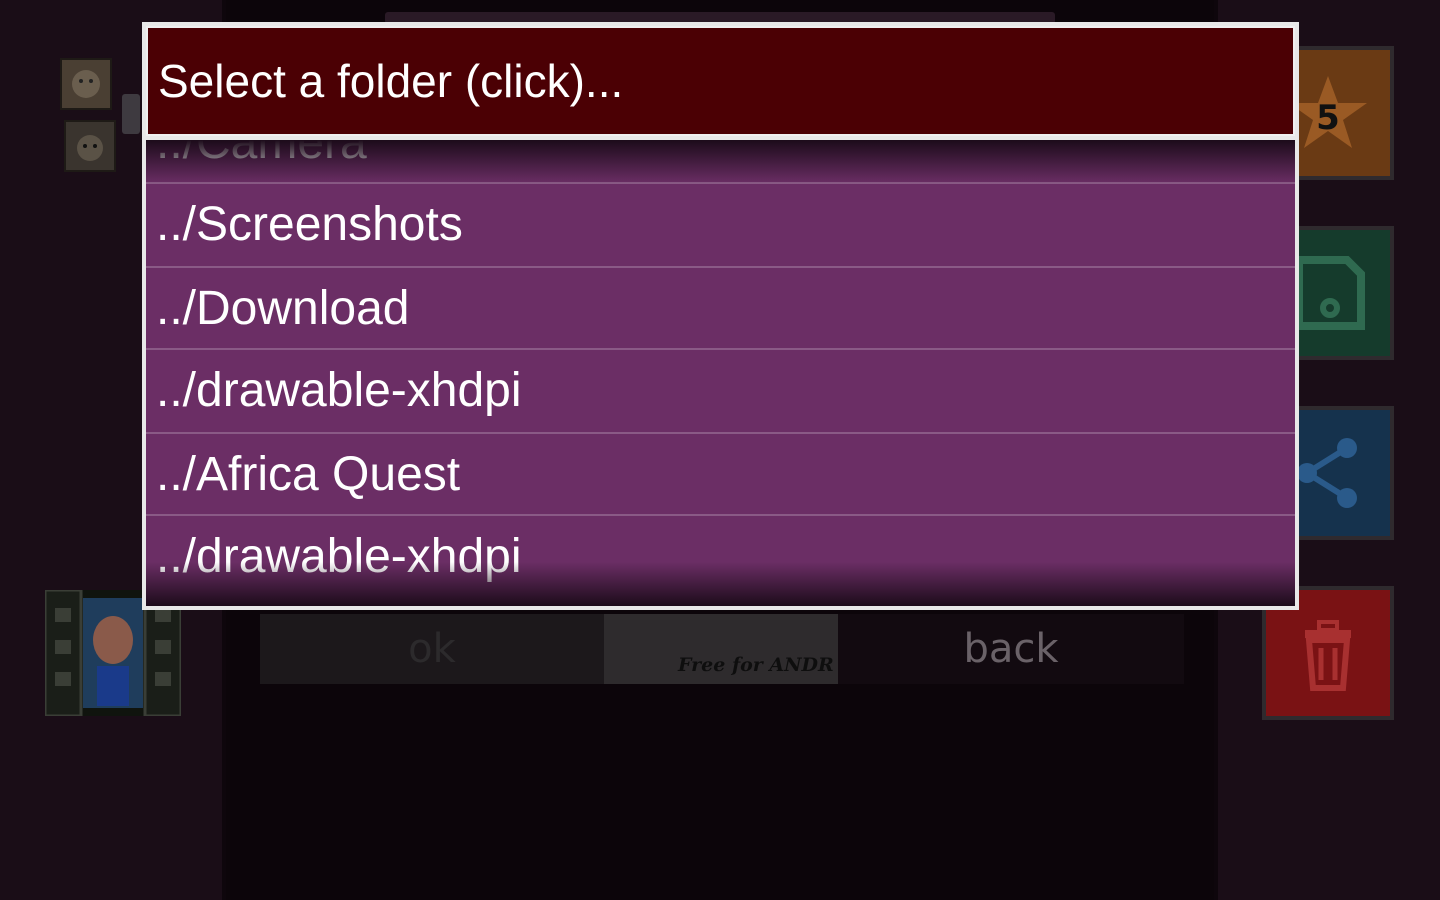 Image resolution: width=1440 pixels, height=900 pixels. Describe the element at coordinates (720, 389) in the screenshot. I see `folder-item-drawable-xhdpi: ../drawable-xhdpi` at that location.